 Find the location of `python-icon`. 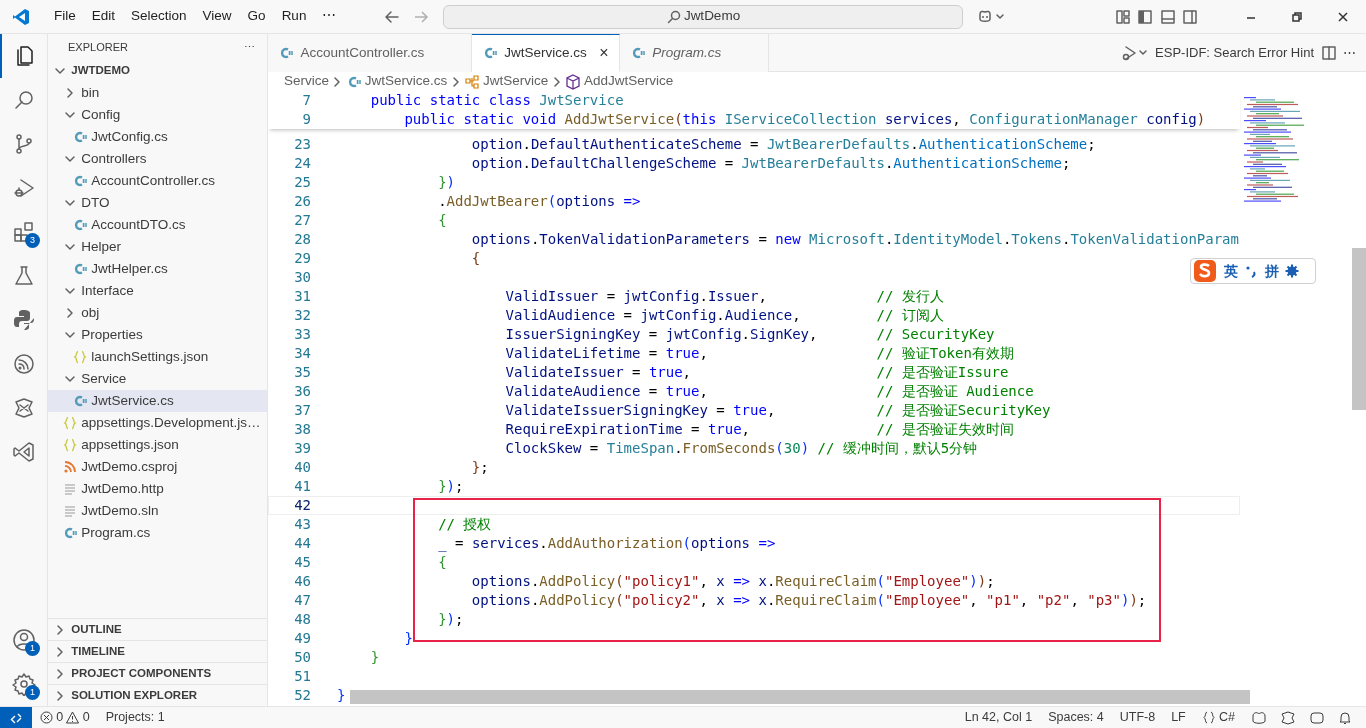

python-icon is located at coordinates (24, 320).